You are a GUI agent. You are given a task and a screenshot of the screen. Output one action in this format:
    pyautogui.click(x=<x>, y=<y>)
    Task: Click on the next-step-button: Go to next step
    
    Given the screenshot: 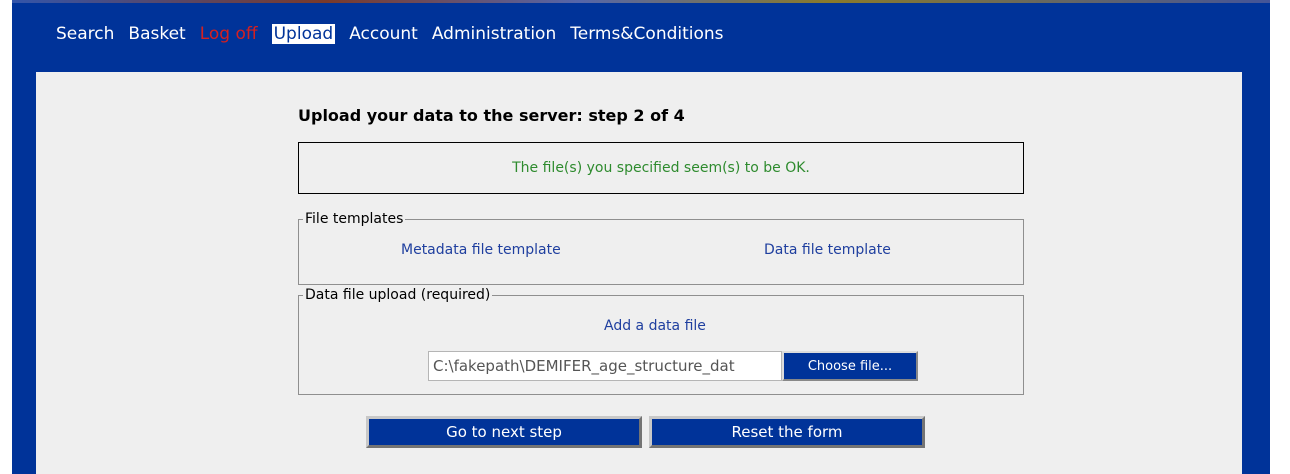 What is the action you would take?
    pyautogui.click(x=504, y=432)
    